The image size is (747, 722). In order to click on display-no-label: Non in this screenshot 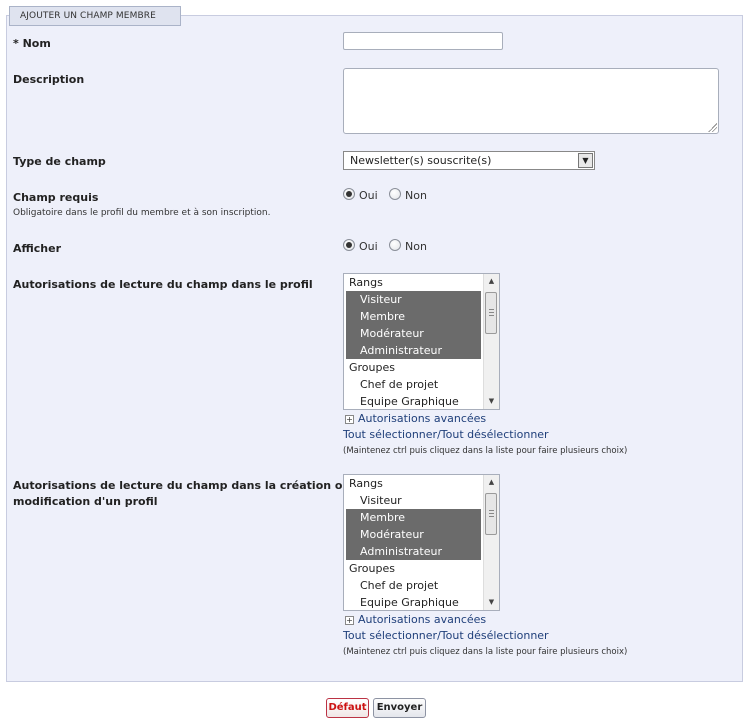, I will do `click(416, 246)`.